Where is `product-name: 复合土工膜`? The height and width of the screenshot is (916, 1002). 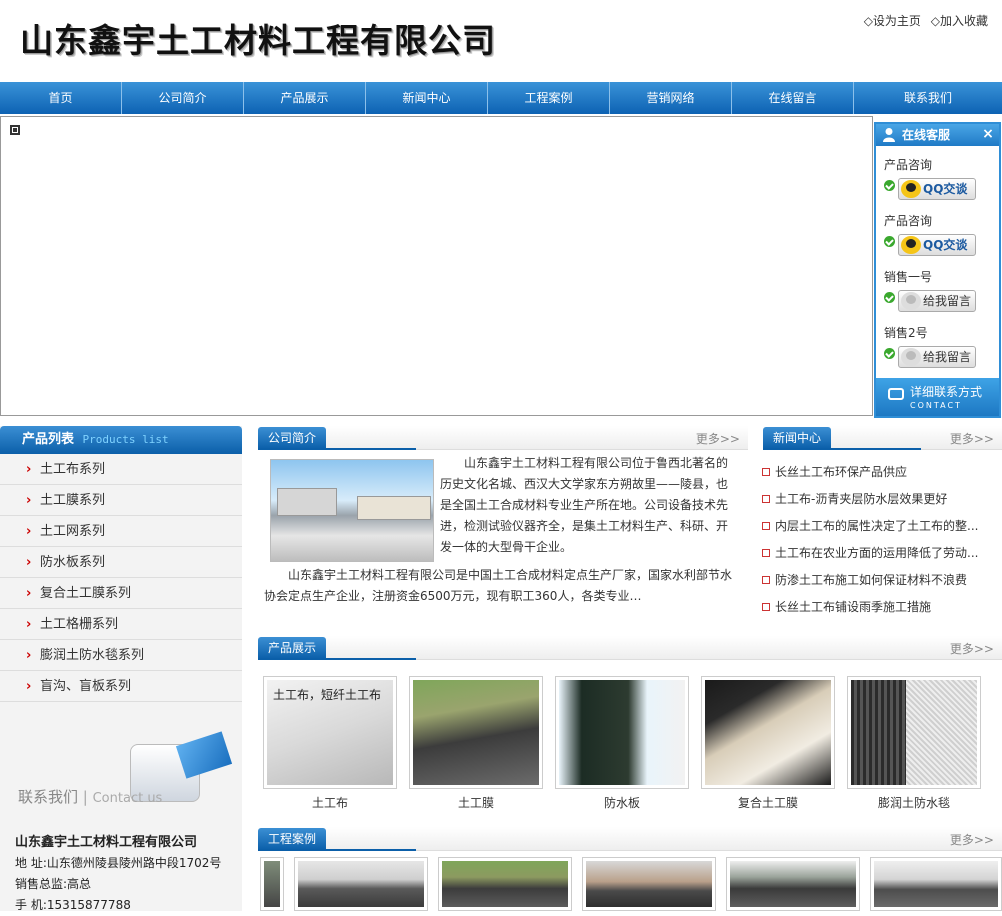 product-name: 复合土工膜 is located at coordinates (768, 802).